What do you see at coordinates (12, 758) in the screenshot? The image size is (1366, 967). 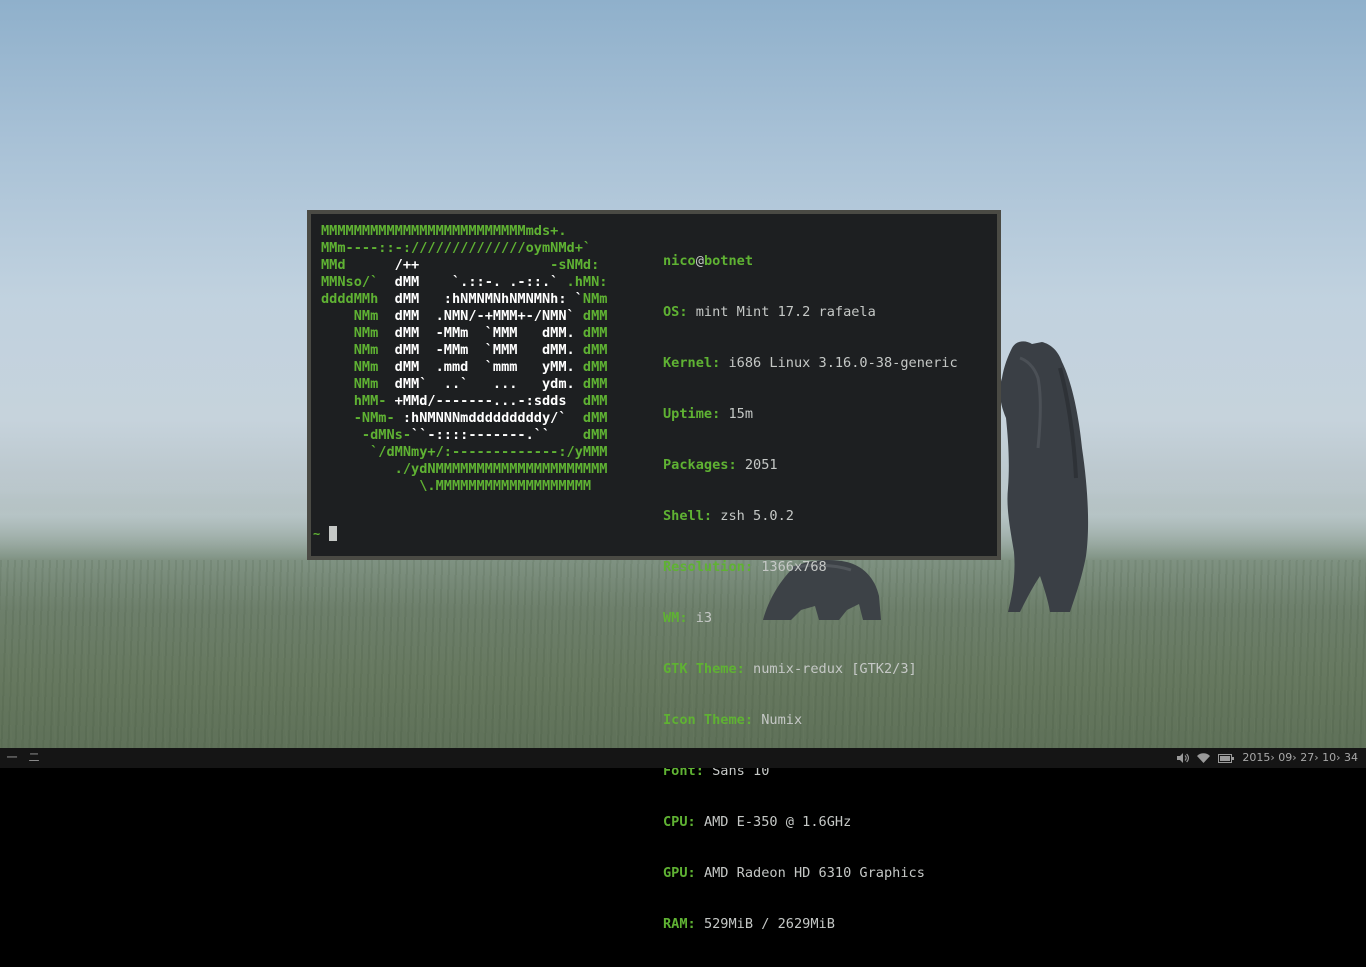 I see `workspace-1-button: 一` at bounding box center [12, 758].